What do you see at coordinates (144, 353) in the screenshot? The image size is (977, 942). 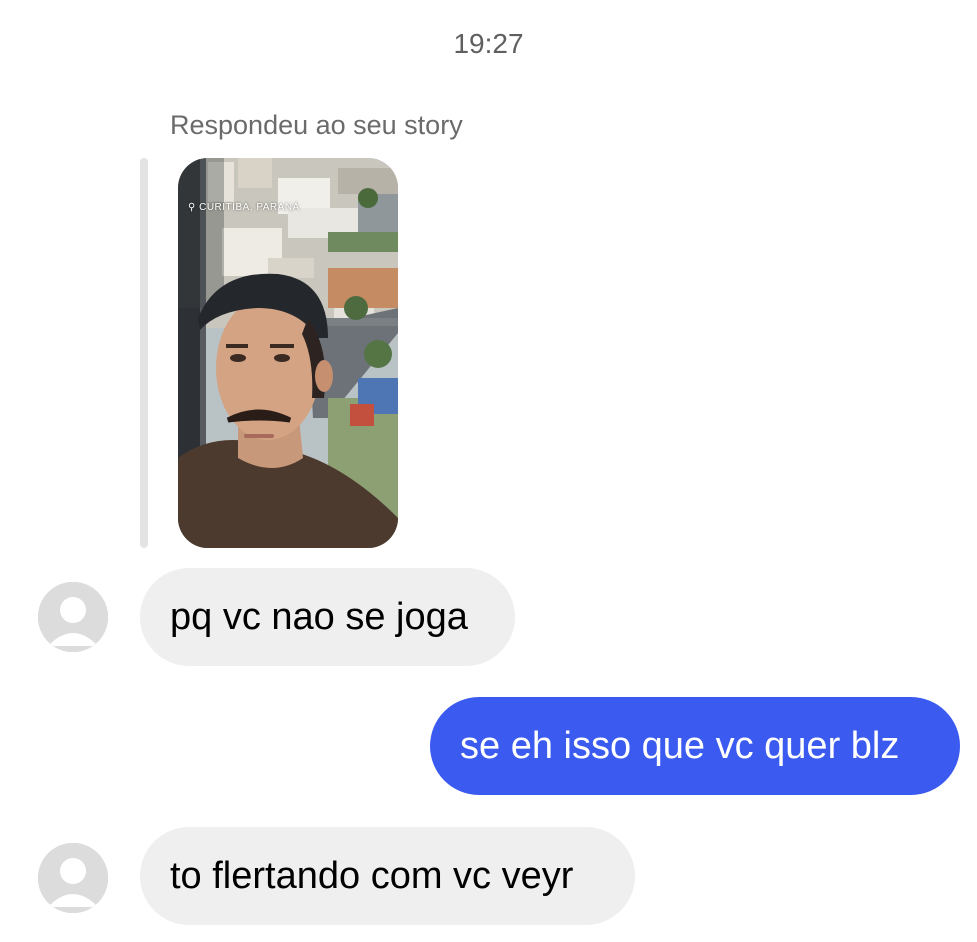 I see `reply-quote-bar` at bounding box center [144, 353].